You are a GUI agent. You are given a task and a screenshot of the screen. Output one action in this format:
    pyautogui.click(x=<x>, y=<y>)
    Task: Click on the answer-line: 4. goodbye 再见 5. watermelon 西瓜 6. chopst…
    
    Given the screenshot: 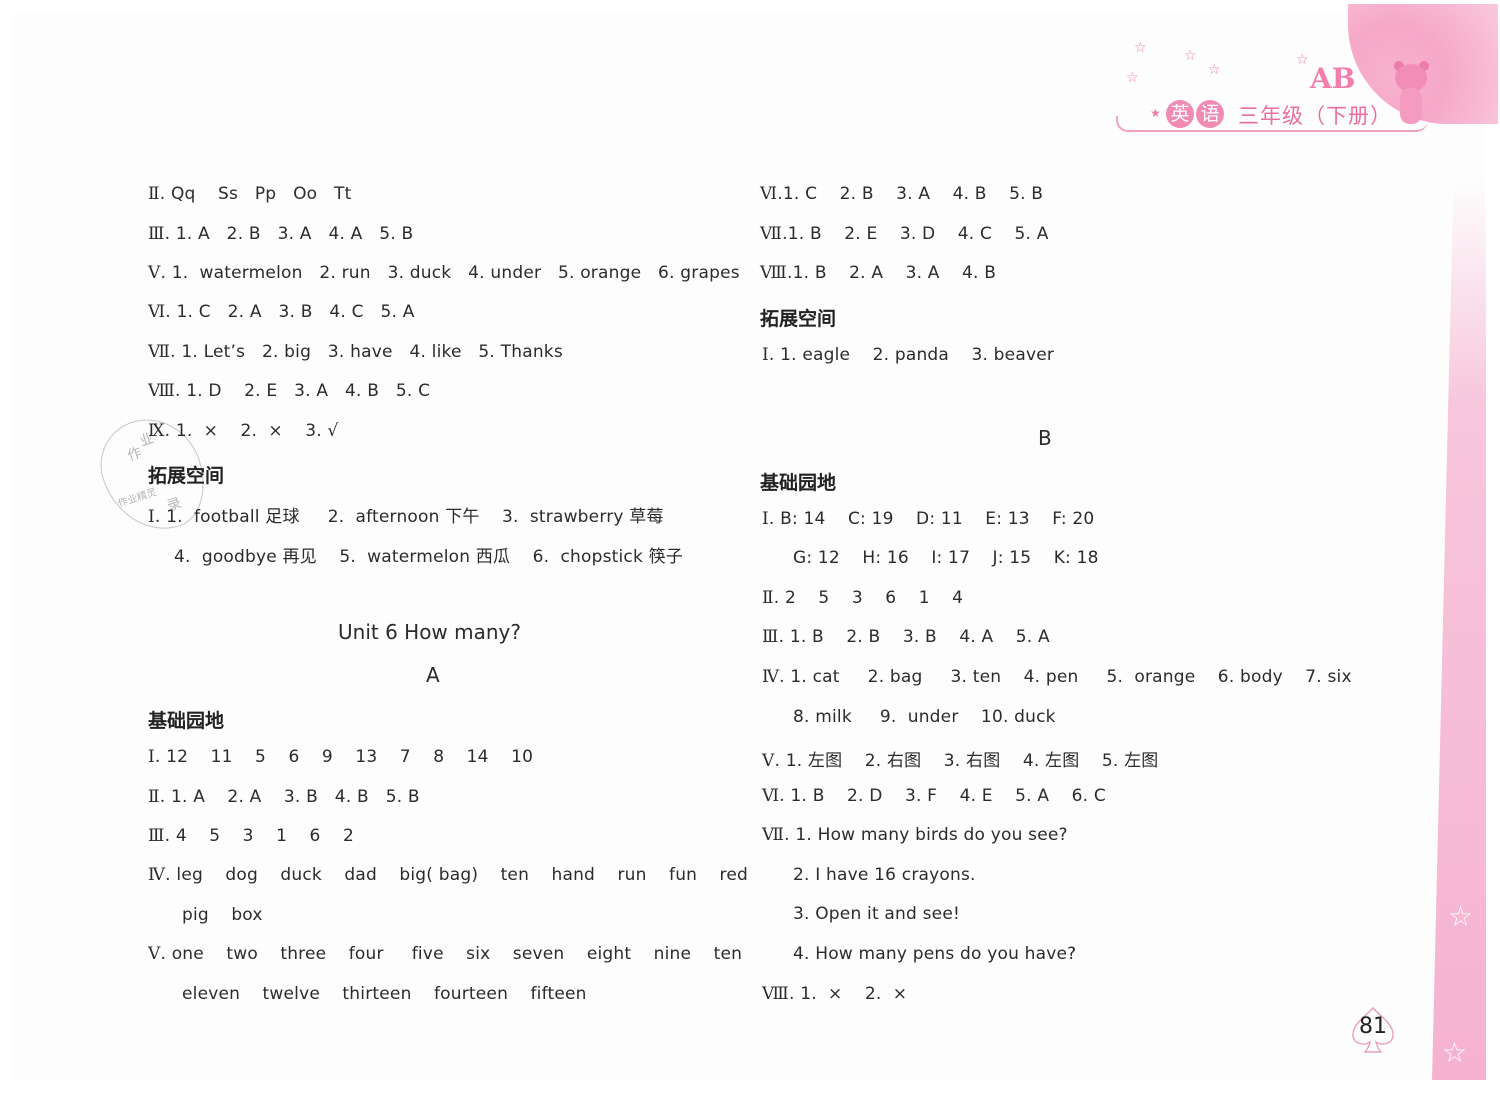 What is the action you would take?
    pyautogui.click(x=429, y=557)
    